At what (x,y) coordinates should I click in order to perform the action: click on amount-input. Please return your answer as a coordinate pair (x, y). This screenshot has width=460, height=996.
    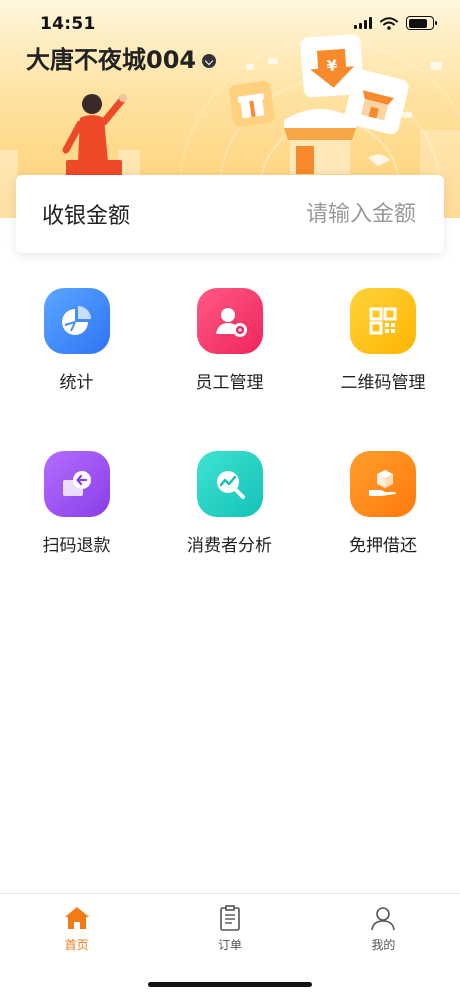
    Looking at the image, I should click on (326, 214).